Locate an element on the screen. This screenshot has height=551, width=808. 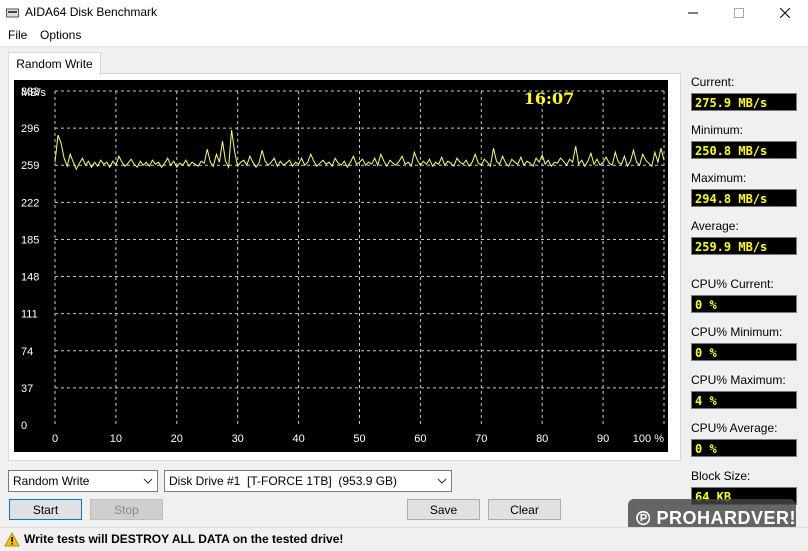
minimize-button is located at coordinates (693, 13).